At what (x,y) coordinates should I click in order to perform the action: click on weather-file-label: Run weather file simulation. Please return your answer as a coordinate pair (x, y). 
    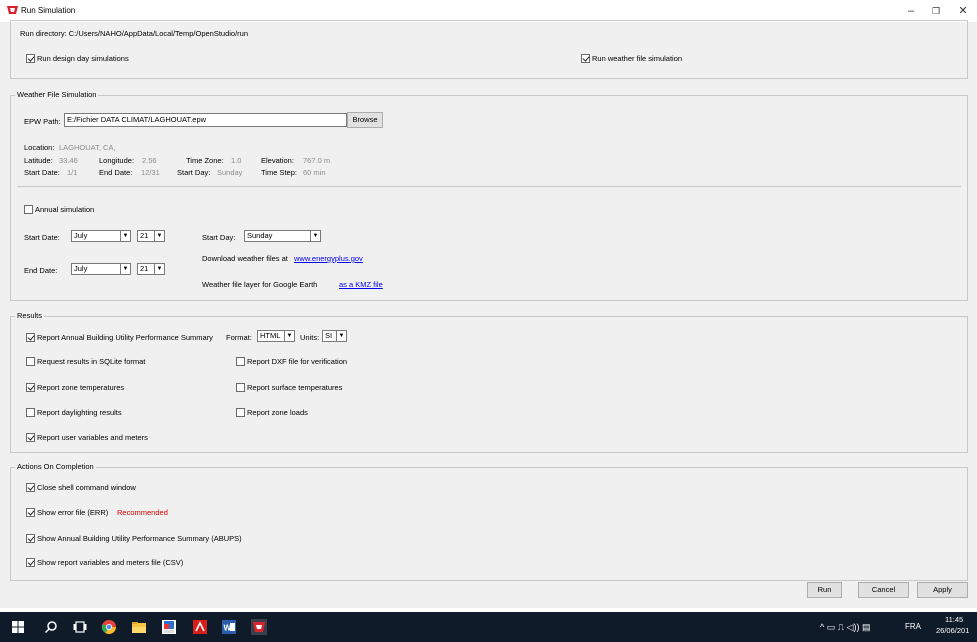
    Looking at the image, I should click on (637, 58).